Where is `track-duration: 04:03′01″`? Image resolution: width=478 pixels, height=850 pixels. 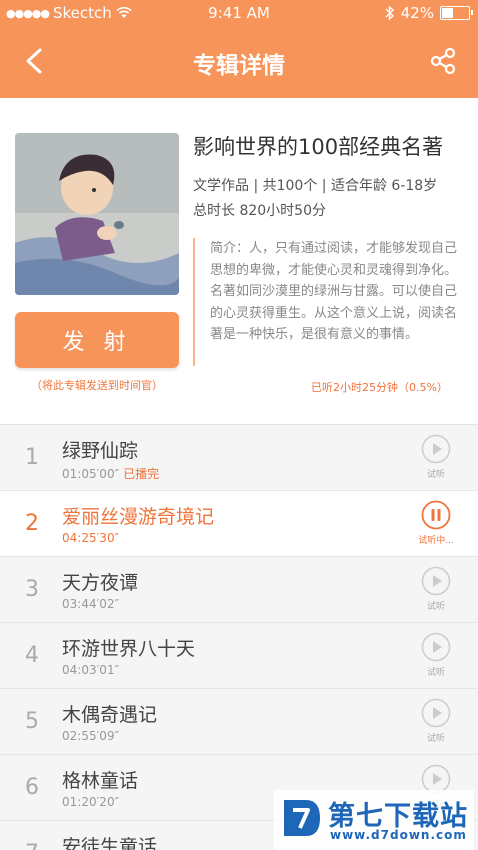 track-duration: 04:03′01″ is located at coordinates (91, 670).